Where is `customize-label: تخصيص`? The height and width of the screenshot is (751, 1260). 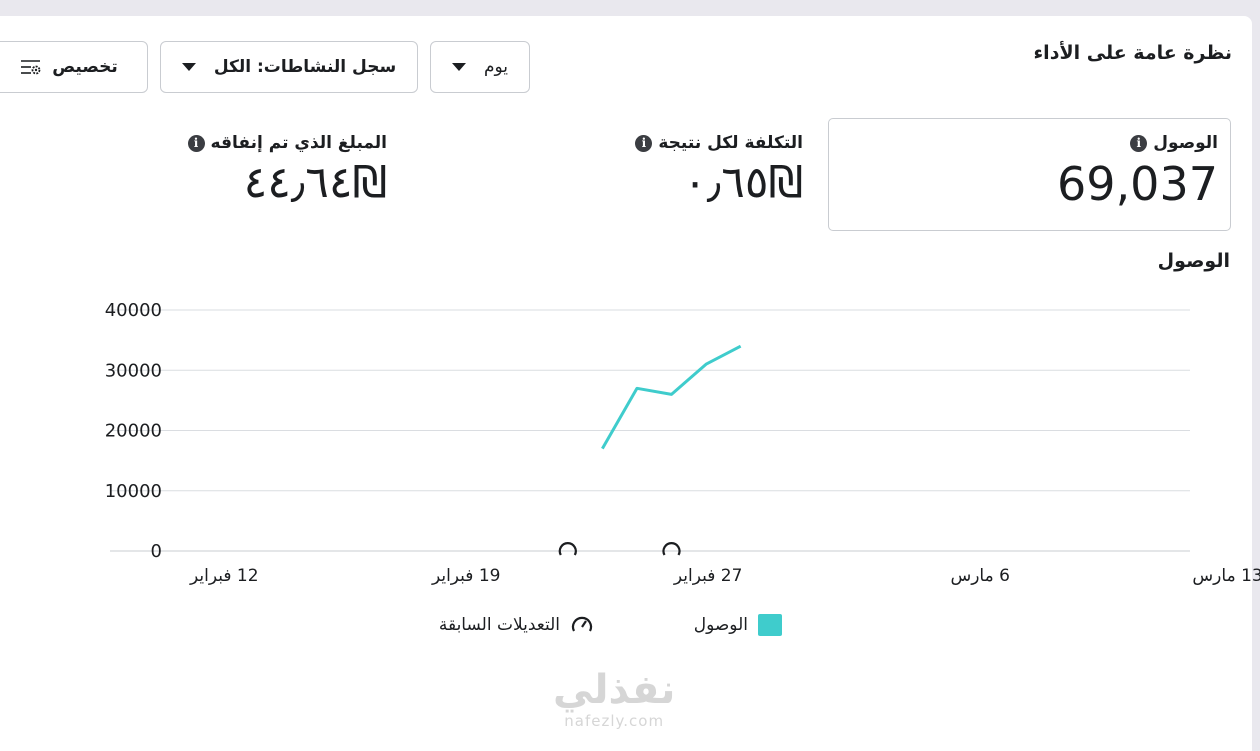 customize-label: تخصيص is located at coordinates (85, 67).